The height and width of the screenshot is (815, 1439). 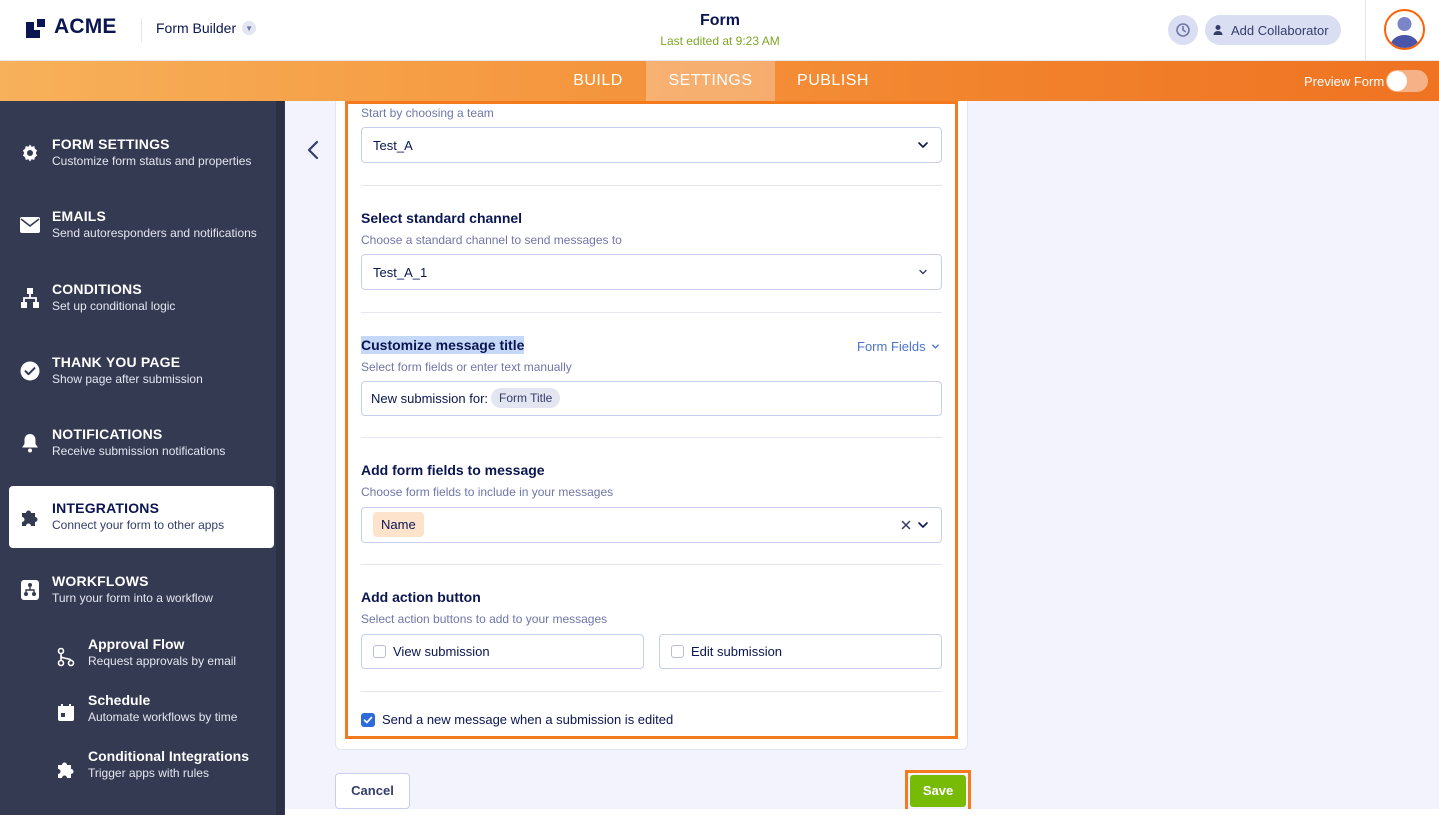 What do you see at coordinates (139, 451) in the screenshot?
I see `sidebar-item-desc: Receive submission notifications` at bounding box center [139, 451].